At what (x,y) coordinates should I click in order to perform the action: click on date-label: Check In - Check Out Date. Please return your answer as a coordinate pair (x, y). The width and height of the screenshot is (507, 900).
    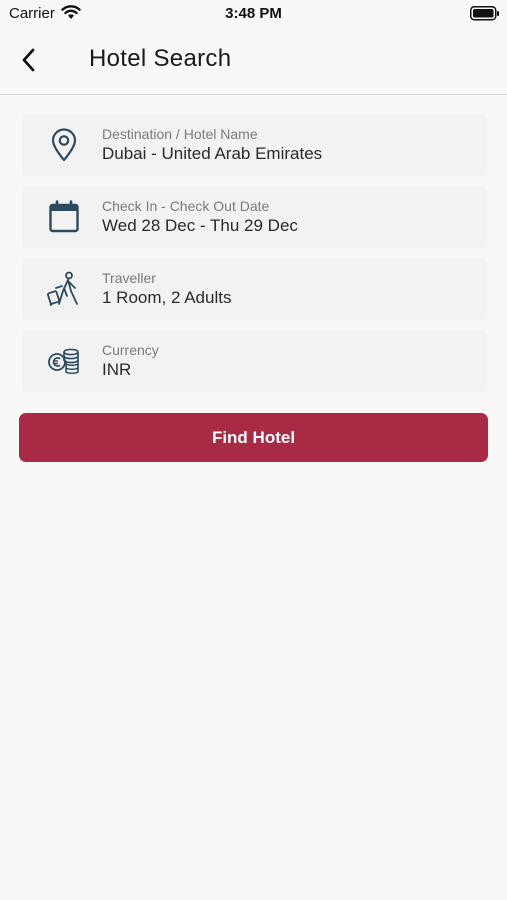
    Looking at the image, I should click on (186, 206).